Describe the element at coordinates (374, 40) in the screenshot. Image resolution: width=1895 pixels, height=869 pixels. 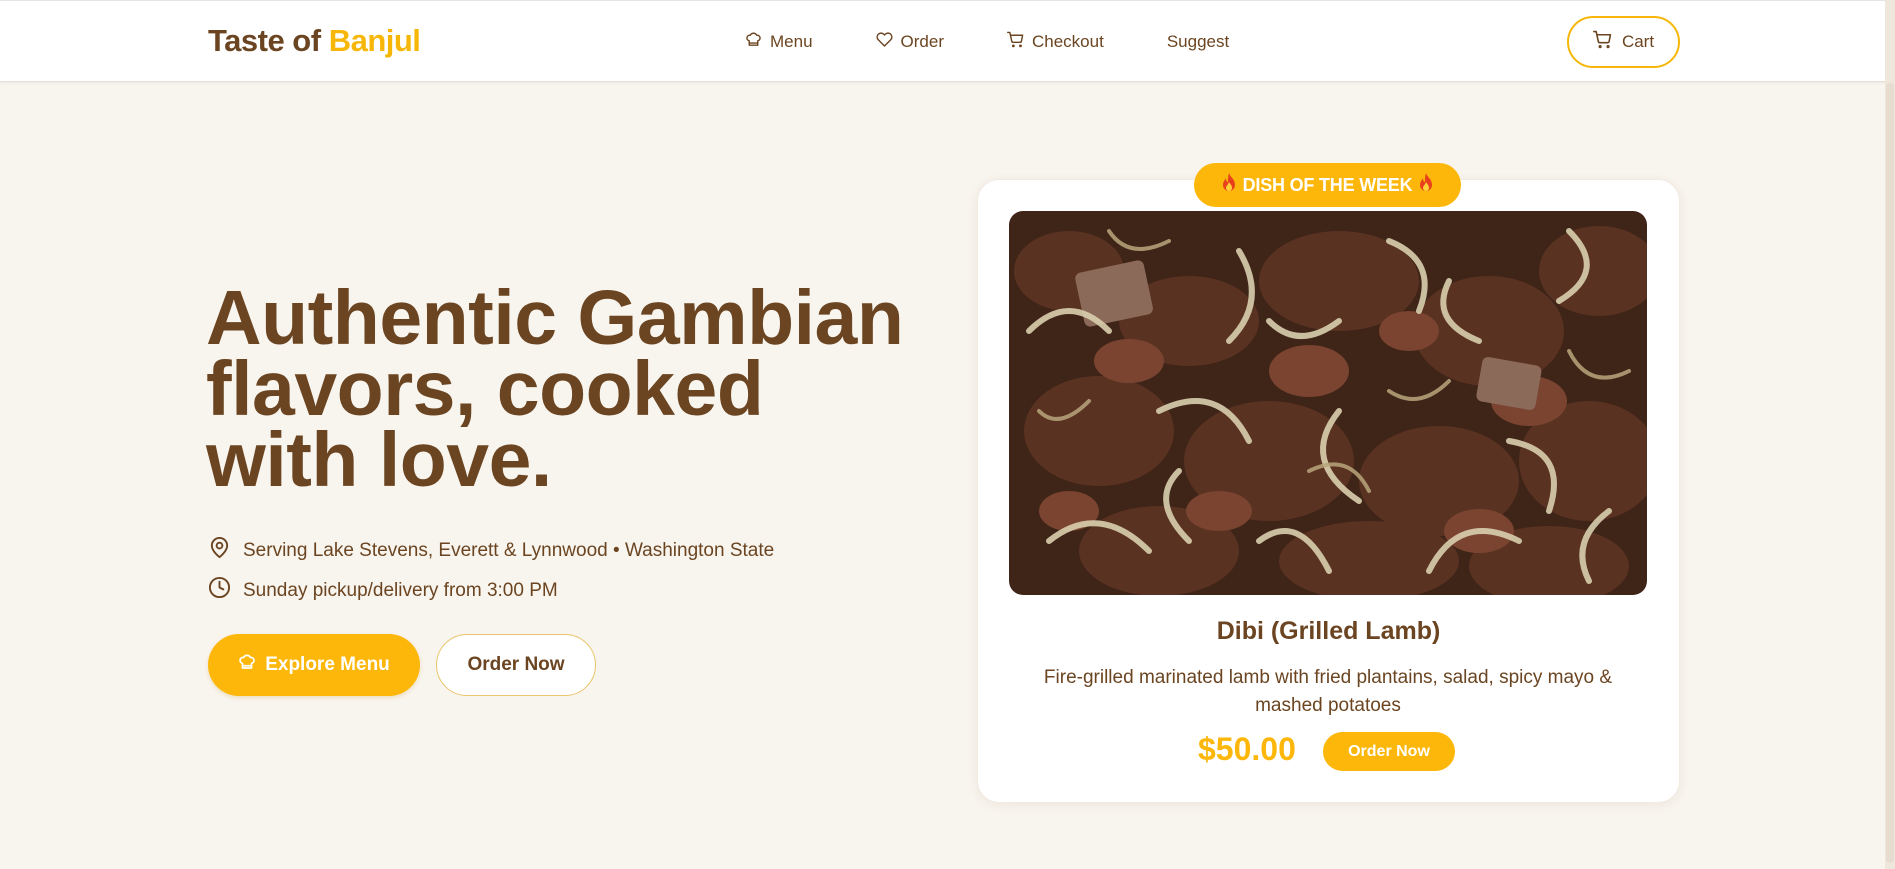
I see `logo-accent-text: Banjul` at that location.